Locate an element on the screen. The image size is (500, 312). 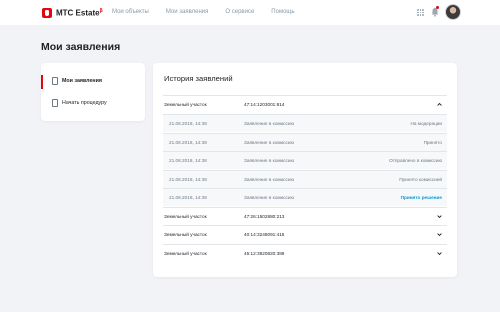
nav-my-applications: Мои заявления is located at coordinates (187, 12).